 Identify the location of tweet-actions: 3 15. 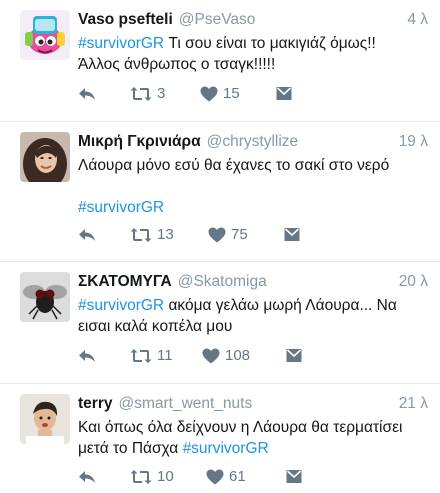
(185, 93).